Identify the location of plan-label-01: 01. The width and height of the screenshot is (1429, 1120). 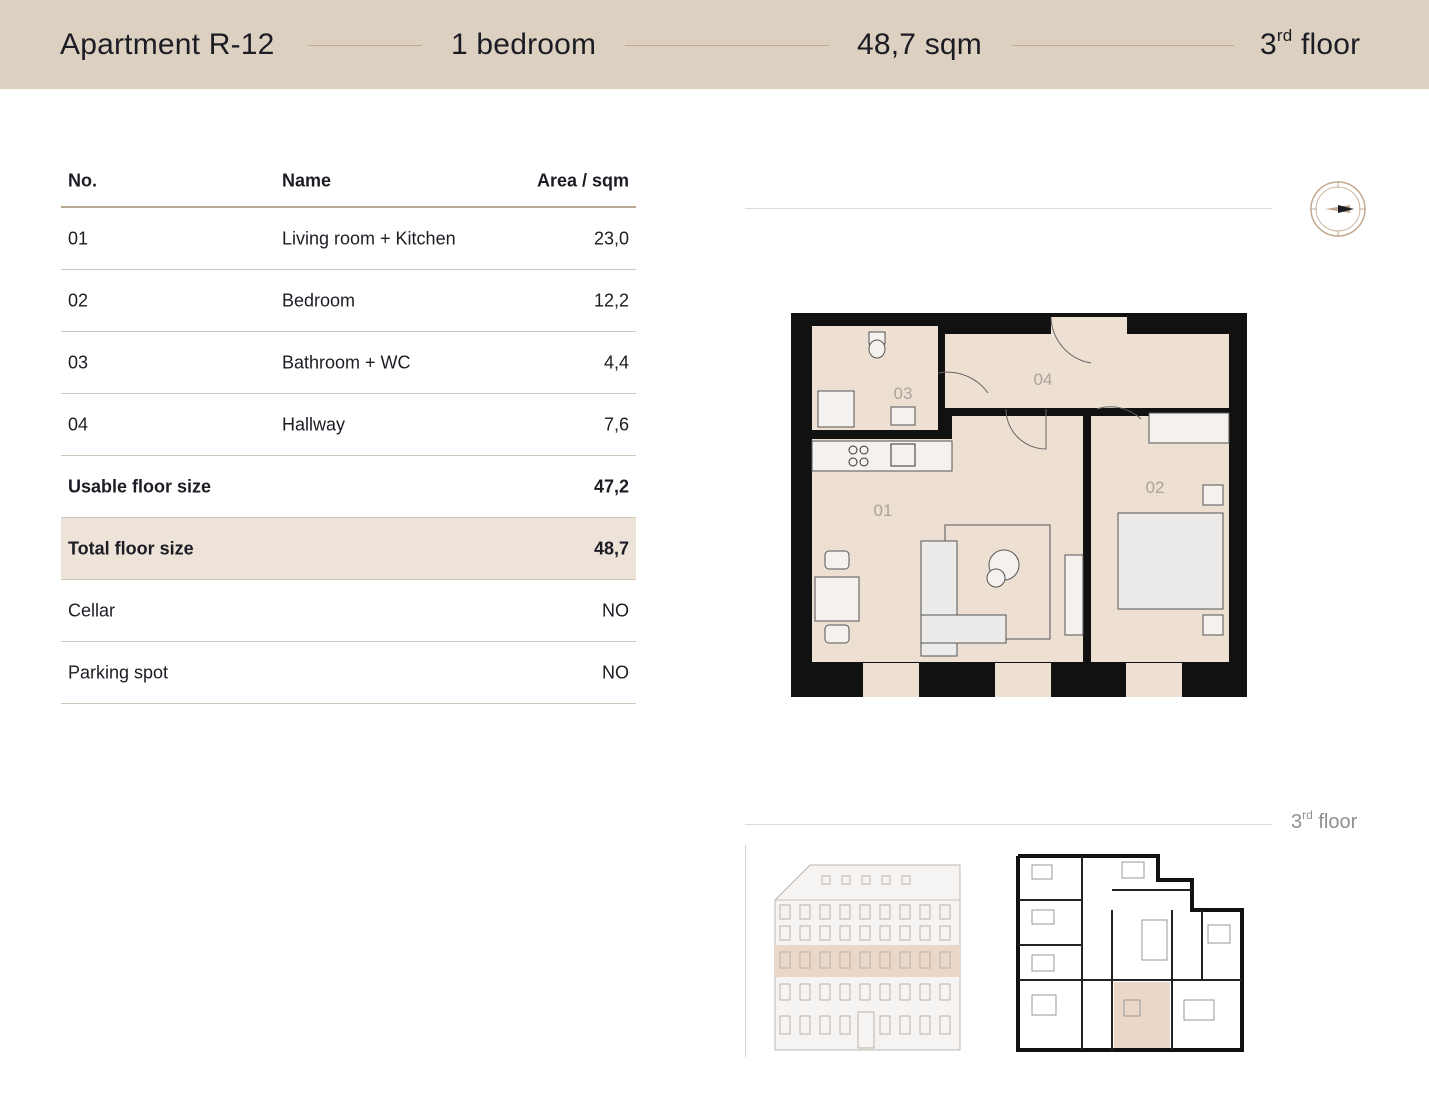
(883, 510).